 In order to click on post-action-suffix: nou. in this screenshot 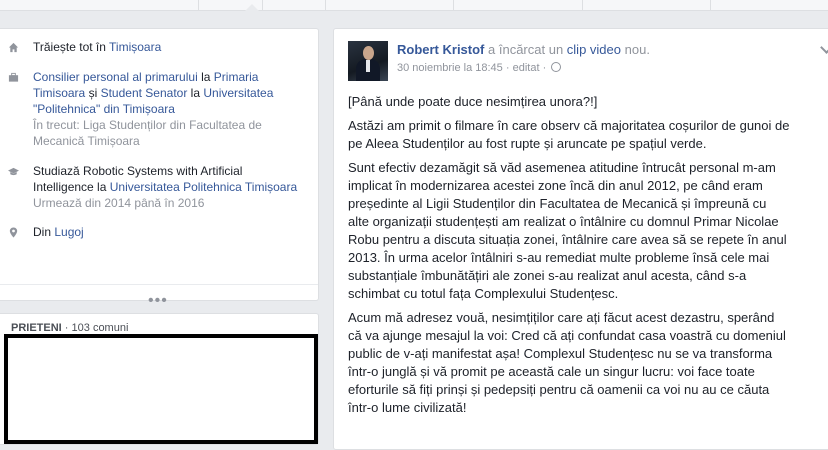, I will do `click(637, 49)`.